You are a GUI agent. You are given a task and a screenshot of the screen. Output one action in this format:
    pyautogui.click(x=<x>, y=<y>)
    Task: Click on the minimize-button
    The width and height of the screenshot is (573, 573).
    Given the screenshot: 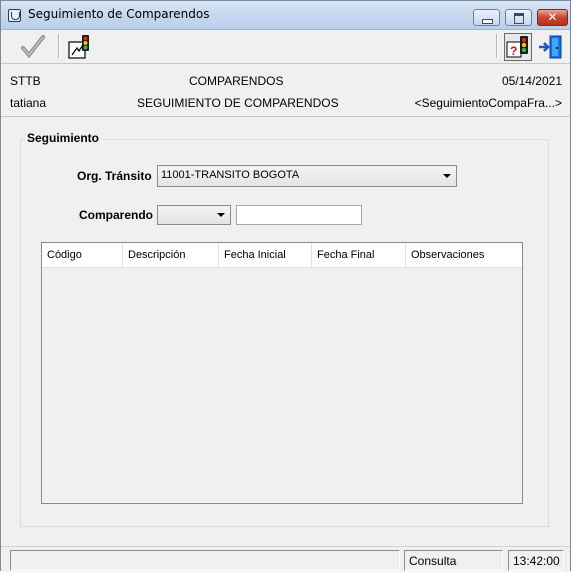 What is the action you would take?
    pyautogui.click(x=486, y=17)
    